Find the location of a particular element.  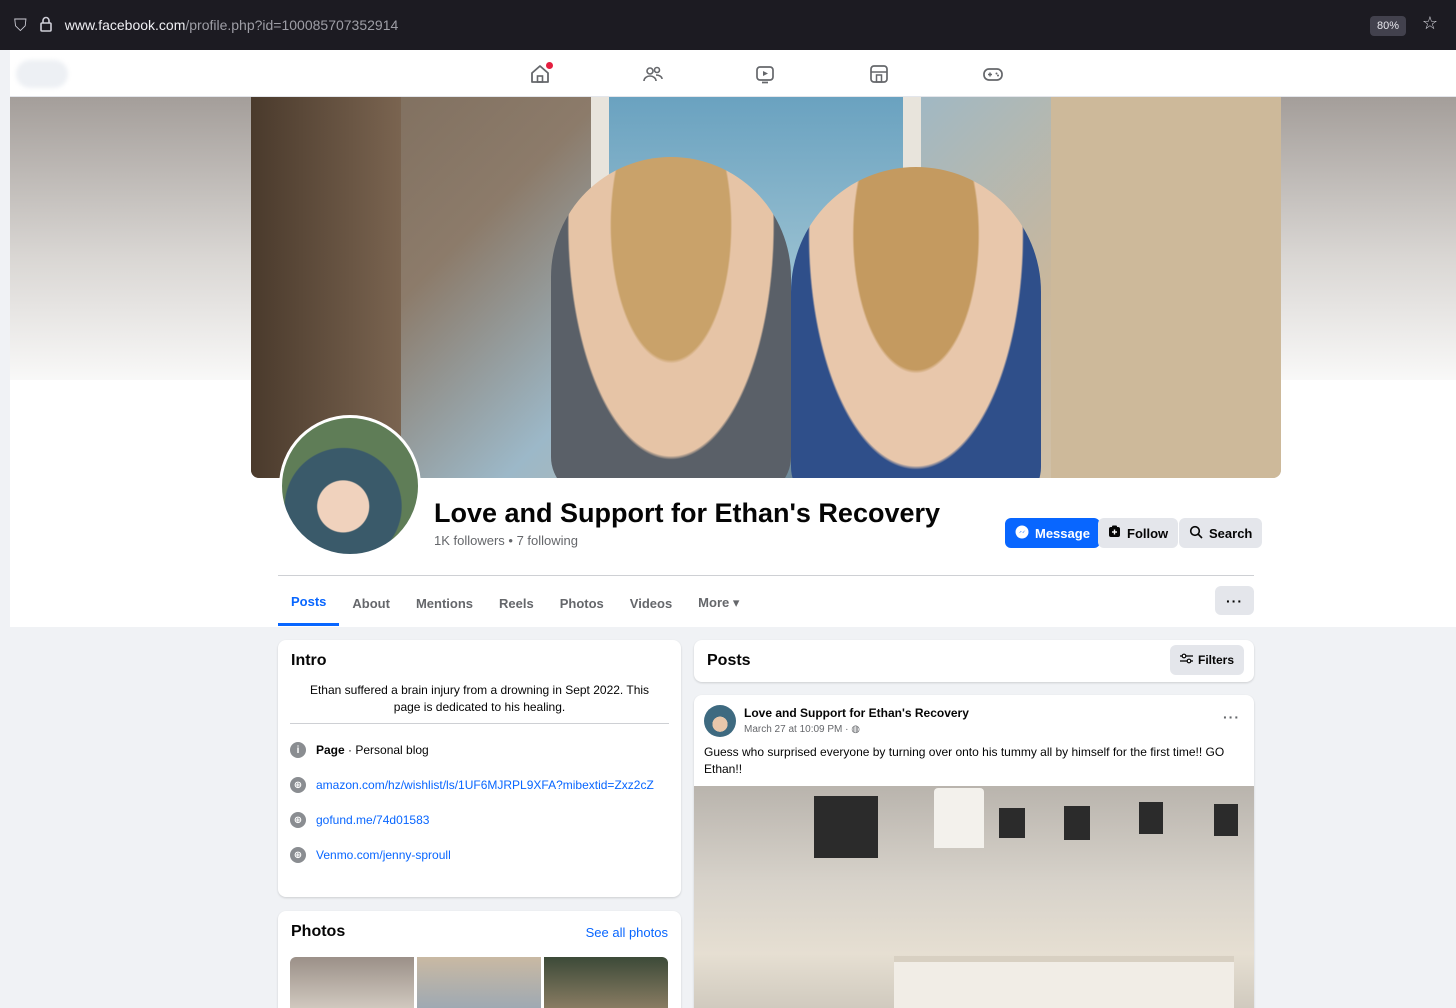

lock-icon is located at coordinates (46, 25).